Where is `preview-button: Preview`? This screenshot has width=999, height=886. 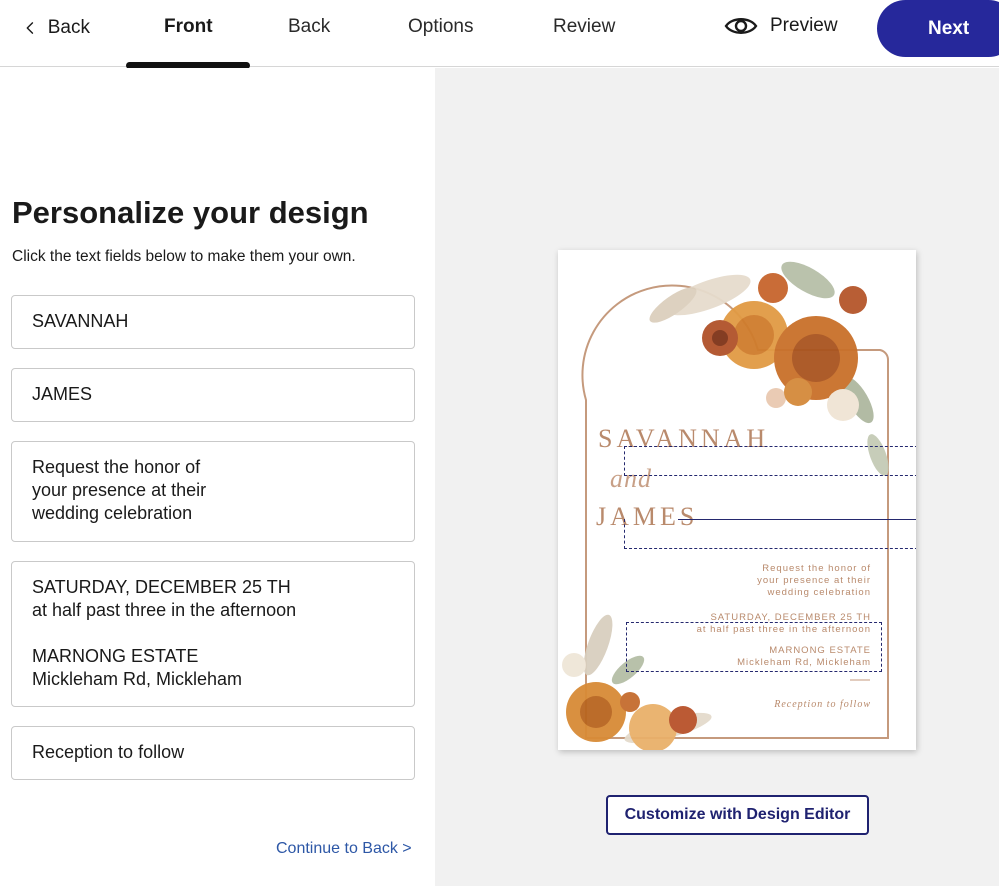
preview-button: Preview is located at coordinates (781, 26).